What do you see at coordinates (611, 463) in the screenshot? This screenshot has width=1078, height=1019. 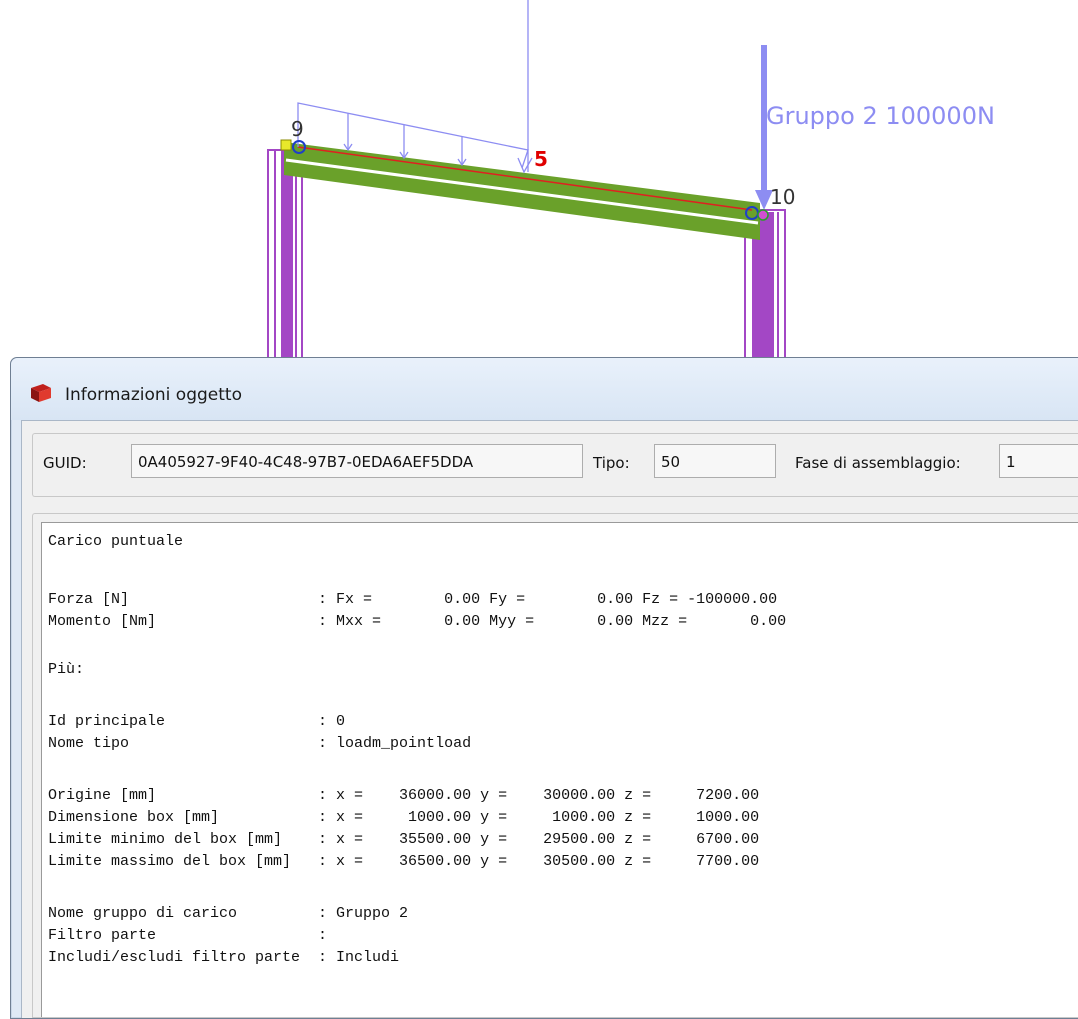 I see `tipo-label: Tipo:` at bounding box center [611, 463].